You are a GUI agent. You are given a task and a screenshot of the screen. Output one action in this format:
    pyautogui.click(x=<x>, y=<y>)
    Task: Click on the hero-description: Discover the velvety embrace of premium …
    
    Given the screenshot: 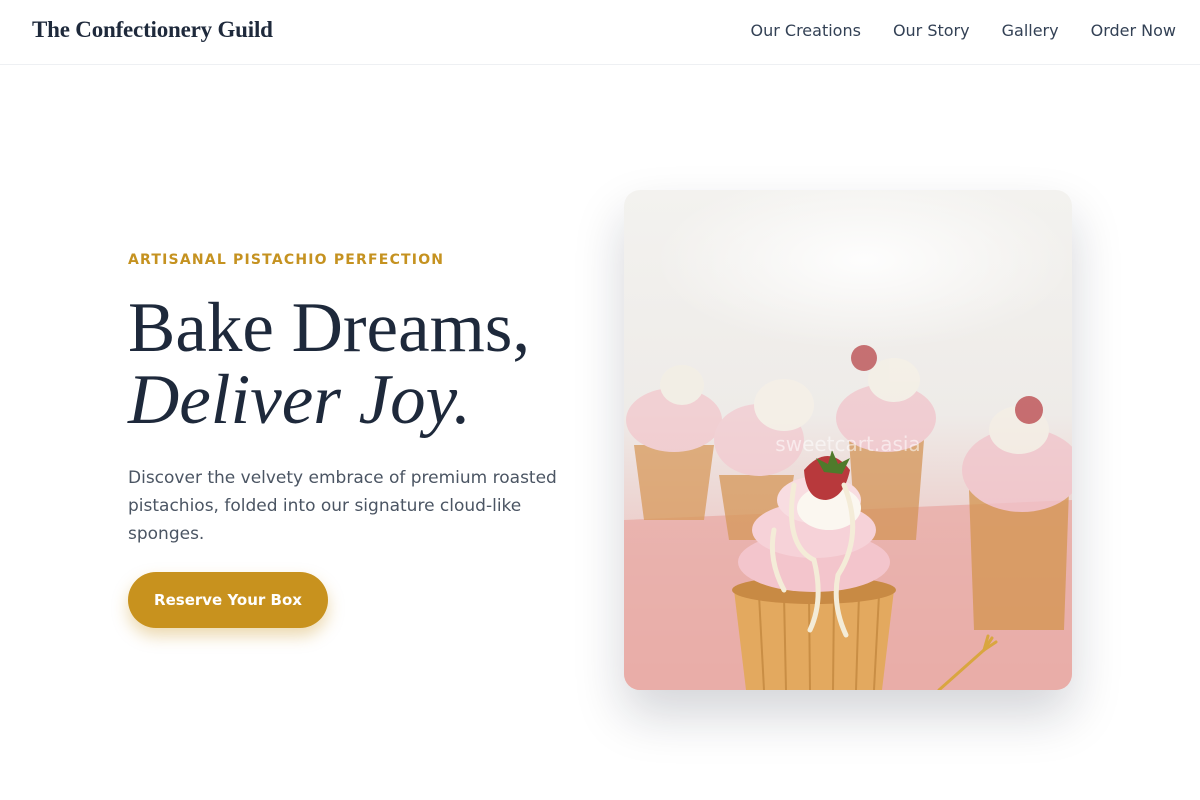 What is the action you would take?
    pyautogui.click(x=342, y=506)
    